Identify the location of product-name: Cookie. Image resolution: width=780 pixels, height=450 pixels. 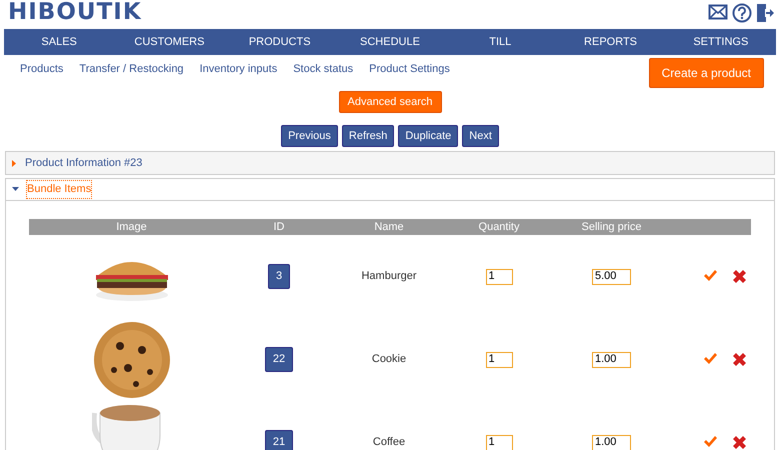
(389, 359).